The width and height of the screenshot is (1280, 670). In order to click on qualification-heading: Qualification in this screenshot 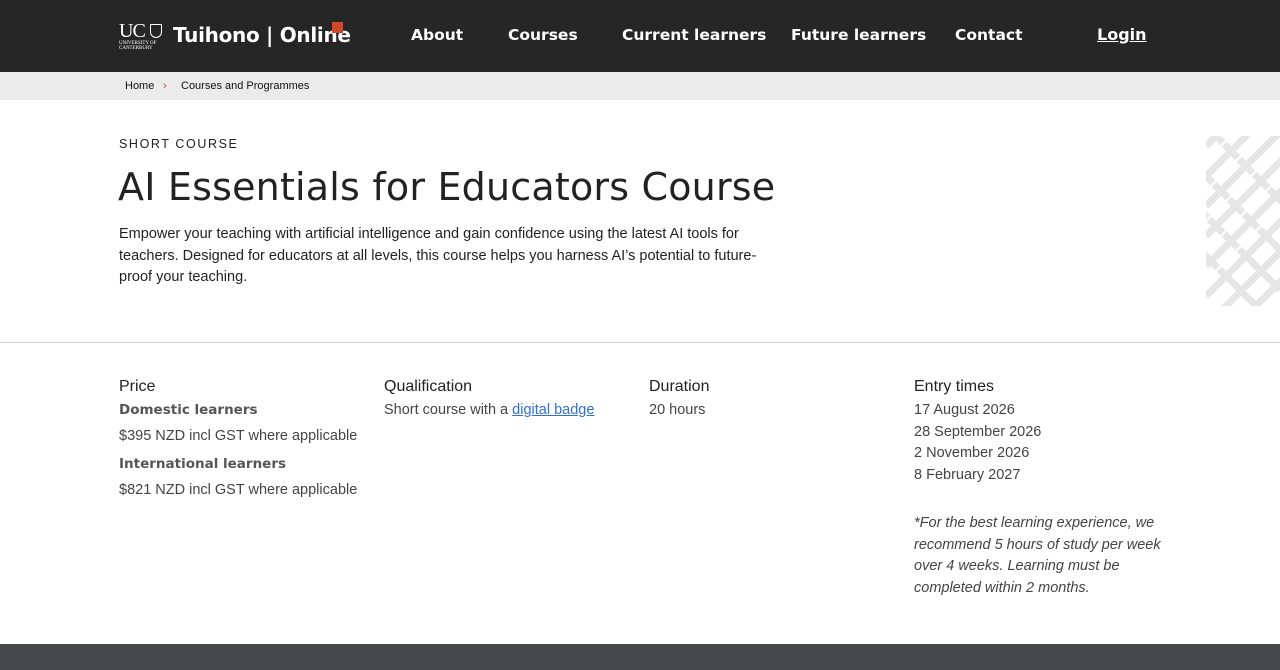, I will do `click(428, 386)`.